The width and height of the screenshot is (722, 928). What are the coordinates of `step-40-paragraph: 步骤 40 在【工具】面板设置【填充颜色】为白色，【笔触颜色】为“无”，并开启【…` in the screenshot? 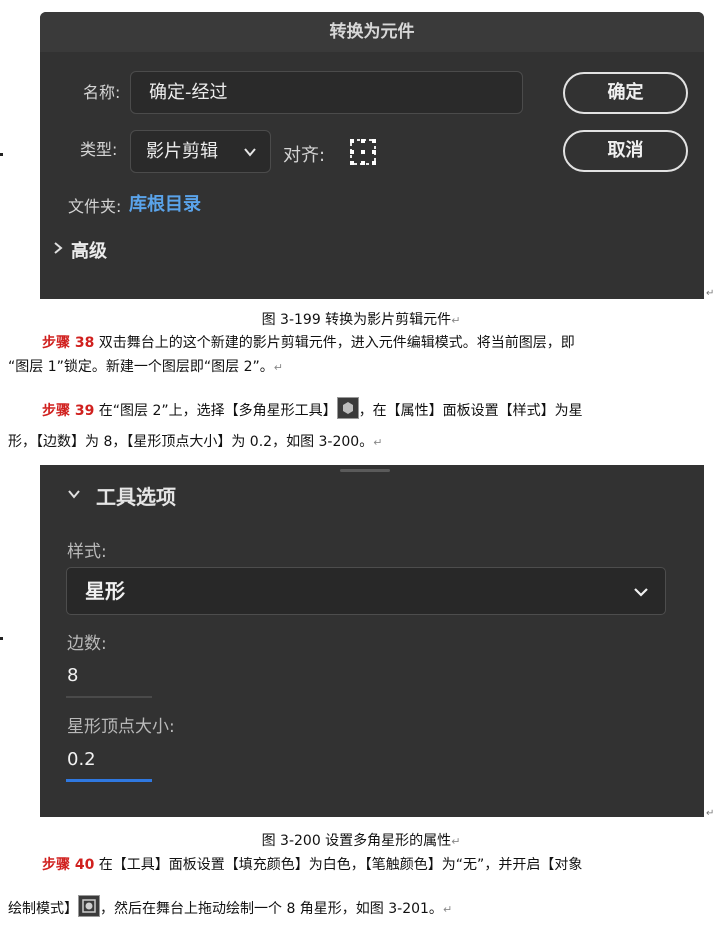 It's located at (358, 887).